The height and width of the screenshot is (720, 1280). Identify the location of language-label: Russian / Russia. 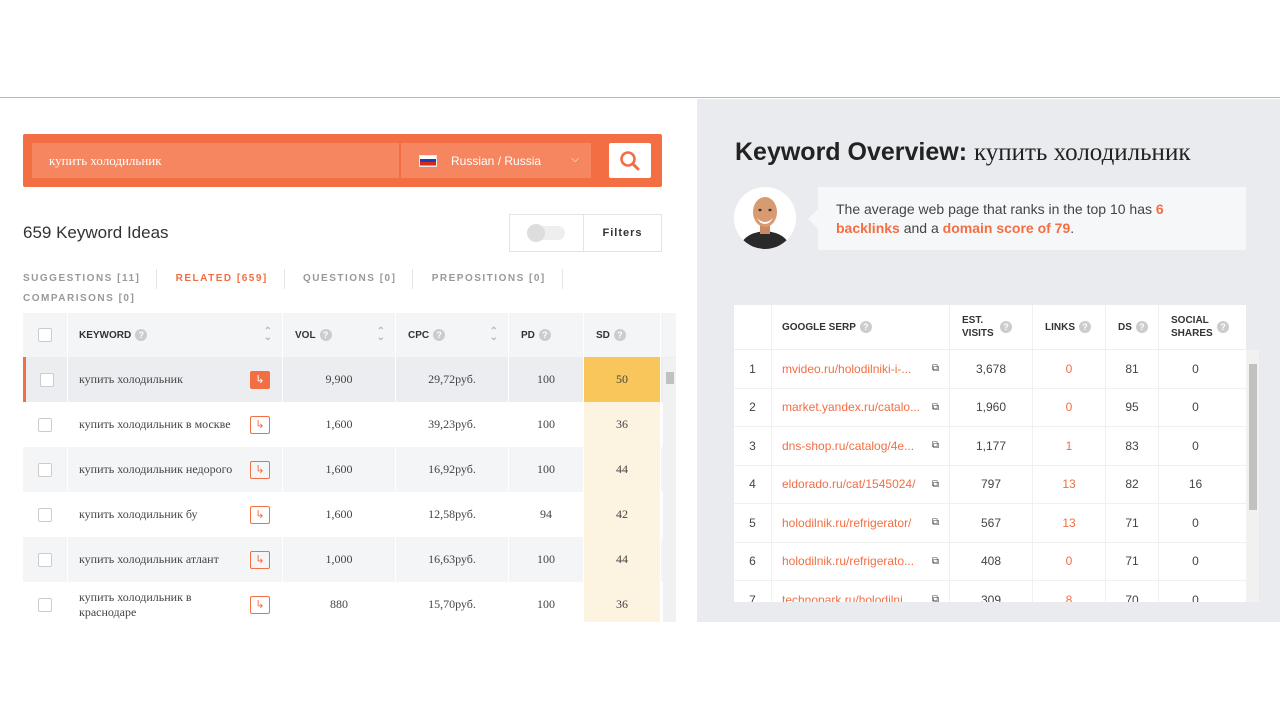
(496, 160).